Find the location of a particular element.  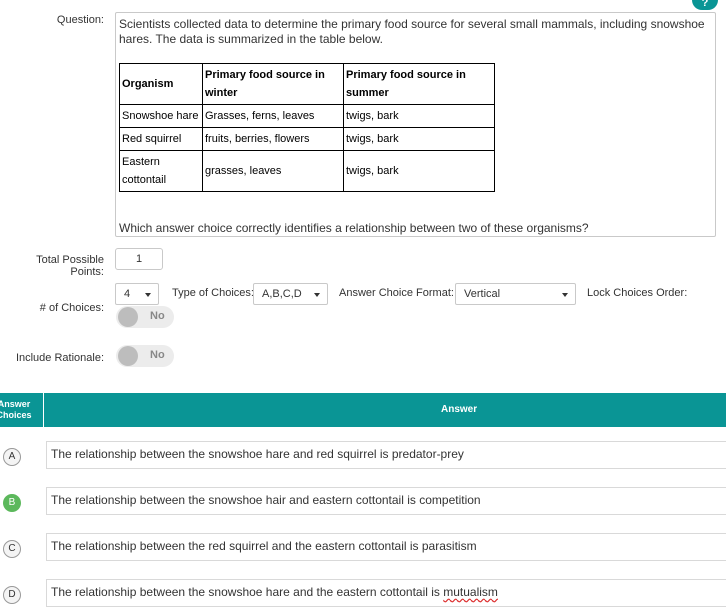

table-header: Primary food source in summer is located at coordinates (419, 84).